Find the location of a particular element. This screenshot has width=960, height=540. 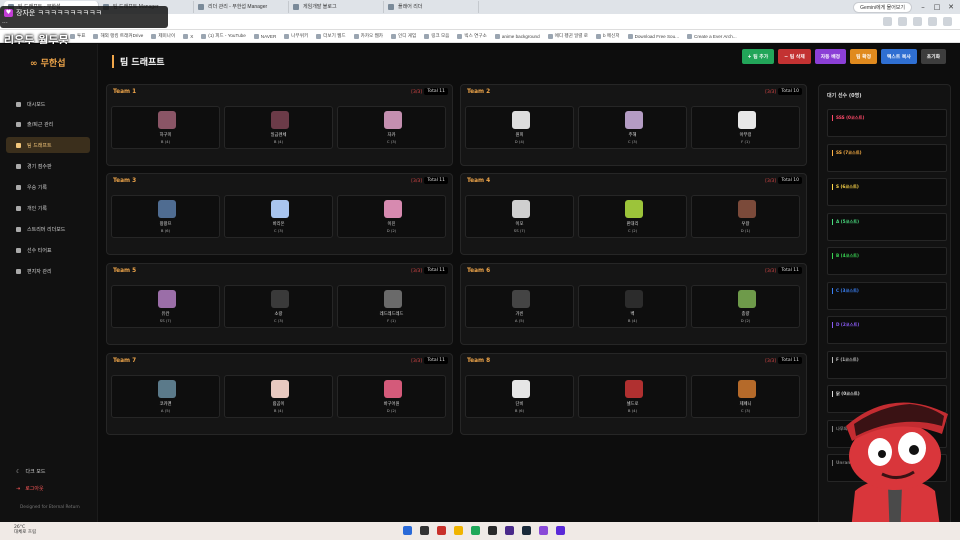

bookmark-label: 투표 is located at coordinates (81, 35).